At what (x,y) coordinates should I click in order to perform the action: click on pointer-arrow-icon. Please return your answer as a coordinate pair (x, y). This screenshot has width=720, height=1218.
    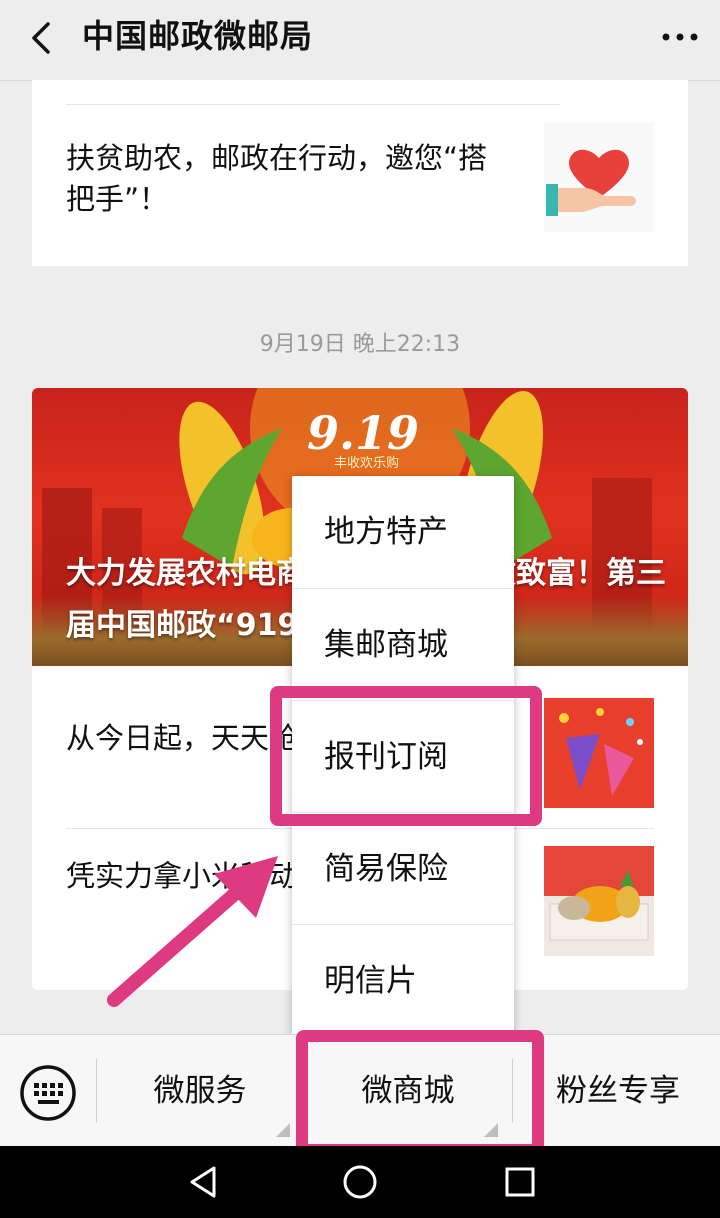
    Looking at the image, I should click on (192, 931).